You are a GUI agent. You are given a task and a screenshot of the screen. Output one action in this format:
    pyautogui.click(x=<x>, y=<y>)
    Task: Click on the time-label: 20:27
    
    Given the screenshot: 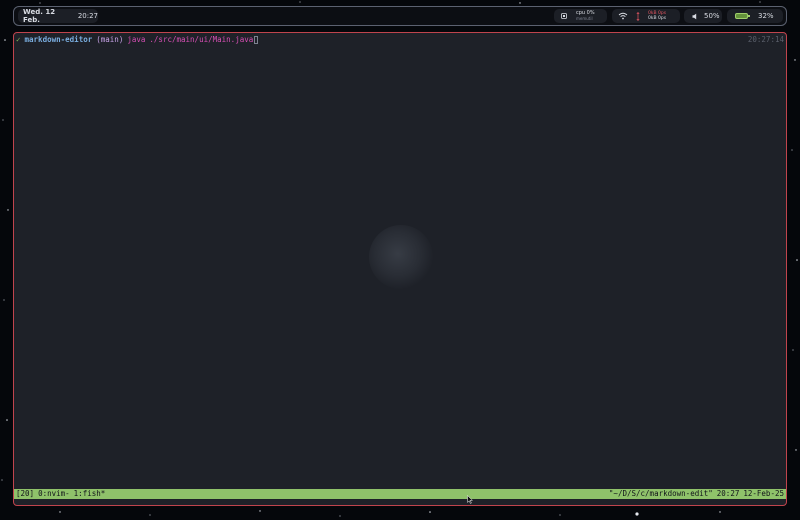 What is the action you would take?
    pyautogui.click(x=87, y=16)
    